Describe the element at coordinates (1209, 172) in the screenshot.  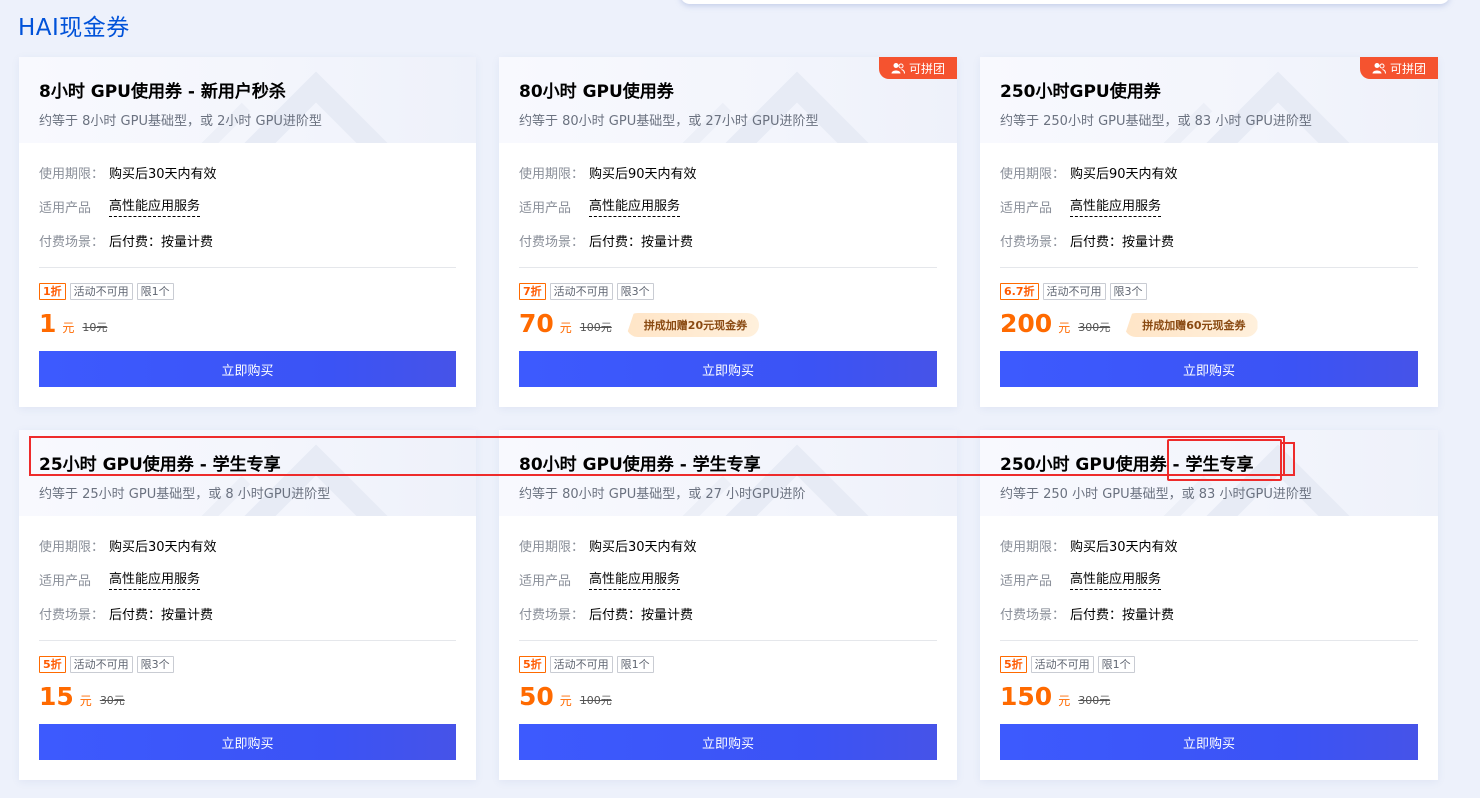
I see `validity-row: 使用期限： 购买后90天内有效` at that location.